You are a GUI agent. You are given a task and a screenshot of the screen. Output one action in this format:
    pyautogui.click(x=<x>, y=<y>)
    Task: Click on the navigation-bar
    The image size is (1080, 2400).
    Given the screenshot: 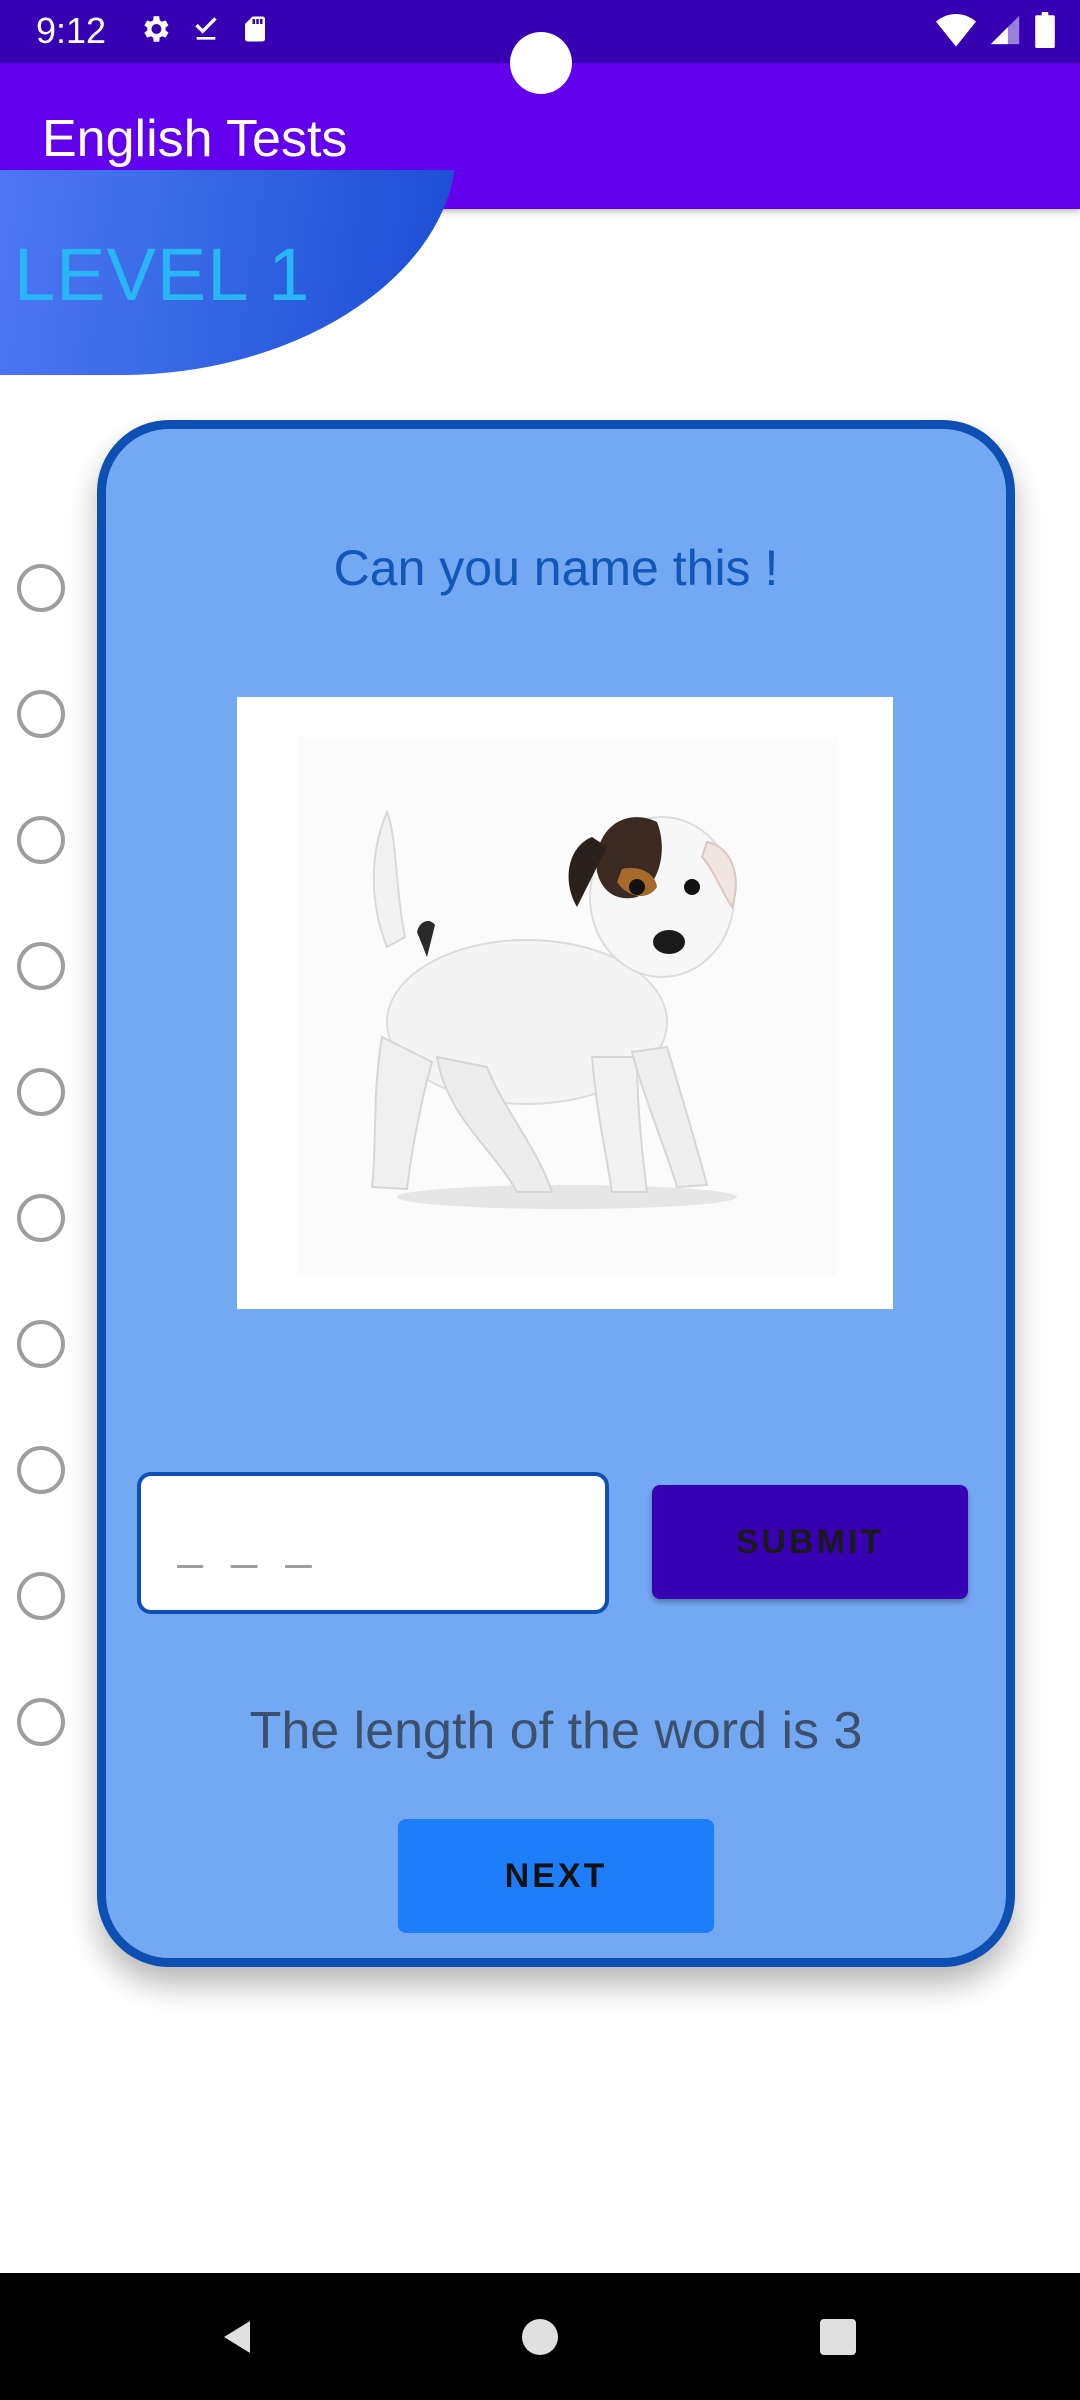 What is the action you would take?
    pyautogui.click(x=540, y=2336)
    